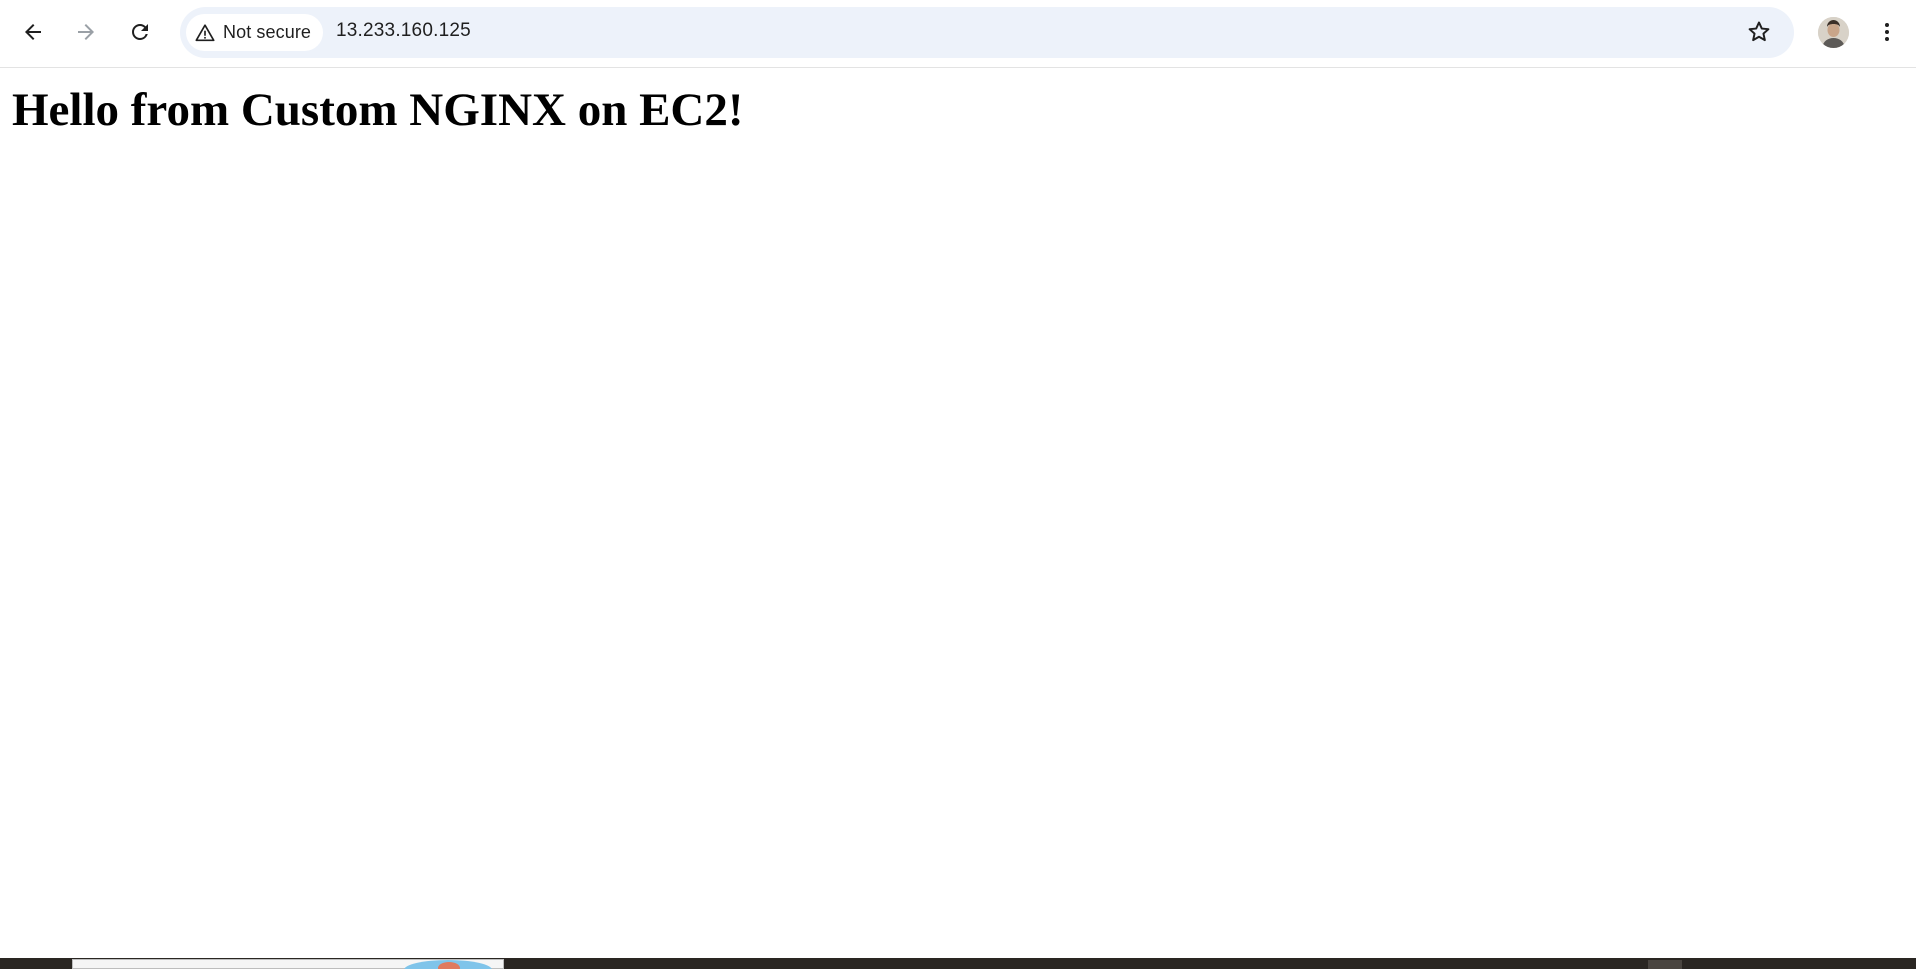  I want to click on kebab-menu-icon, so click(1887, 32).